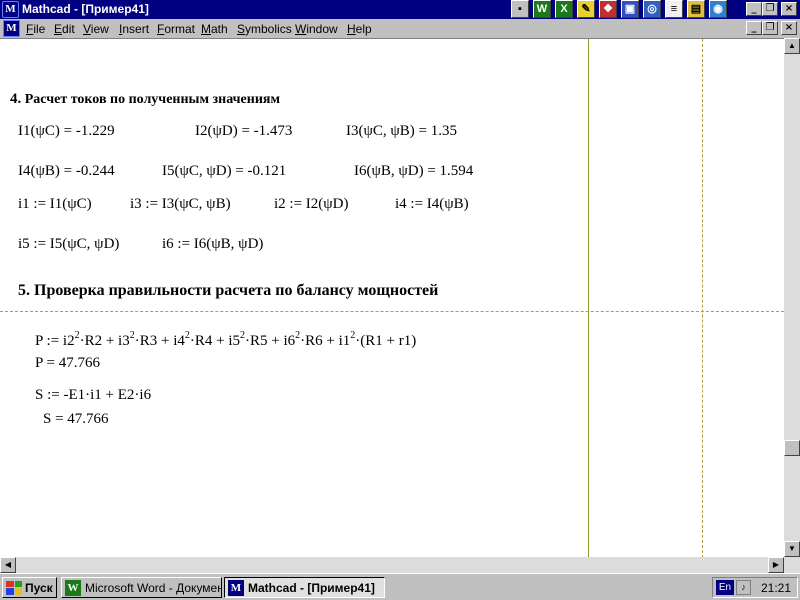 This screenshot has width=800, height=600. What do you see at coordinates (66, 171) in the screenshot?
I see `math-region-i4: I4(ψB) = -0.244` at bounding box center [66, 171].